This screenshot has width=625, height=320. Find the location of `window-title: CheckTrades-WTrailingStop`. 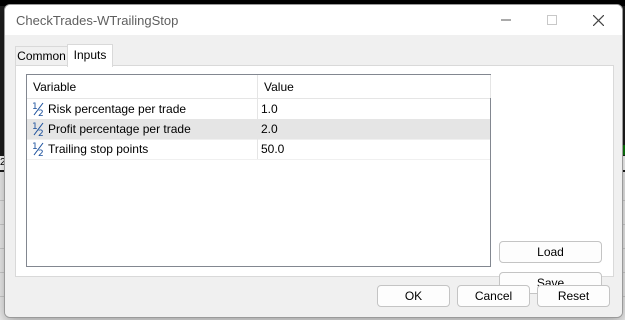

window-title: CheckTrades-WTrailingStop is located at coordinates (97, 20).